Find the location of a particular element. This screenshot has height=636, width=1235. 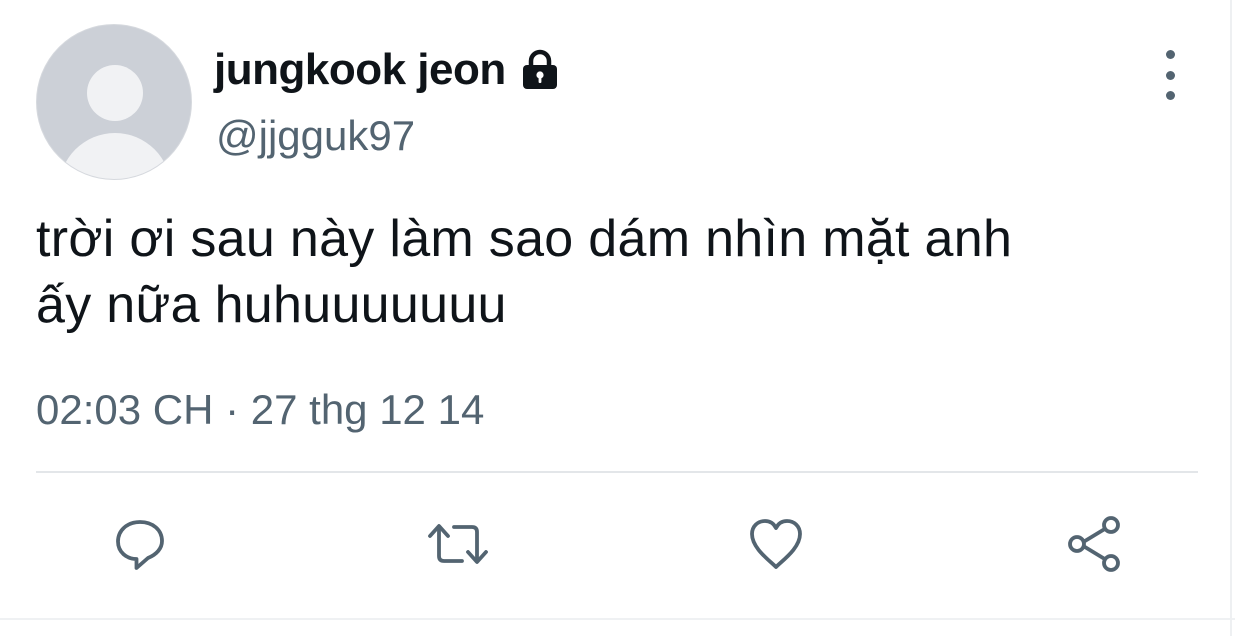

display-name: jungkook jeon is located at coordinates (360, 70).